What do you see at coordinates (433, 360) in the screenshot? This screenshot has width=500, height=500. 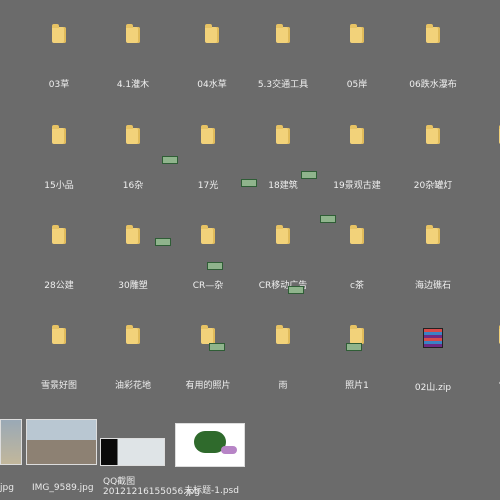 I see `archive-item: 02山.zip` at bounding box center [433, 360].